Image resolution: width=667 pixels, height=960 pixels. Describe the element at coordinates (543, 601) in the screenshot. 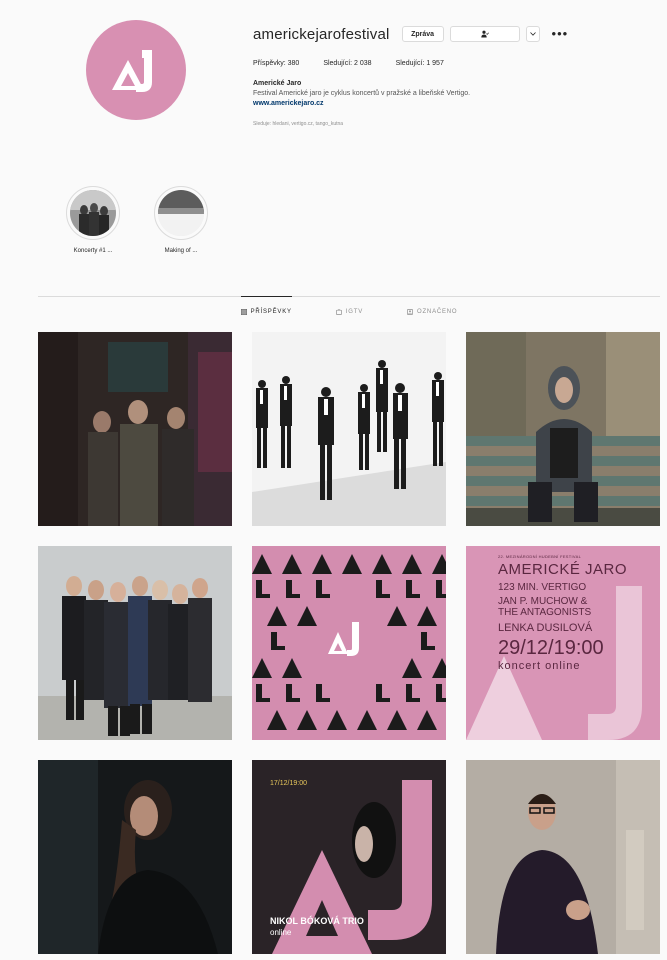

I see `poster-artist-1: JAN P. MUCHOW &` at that location.